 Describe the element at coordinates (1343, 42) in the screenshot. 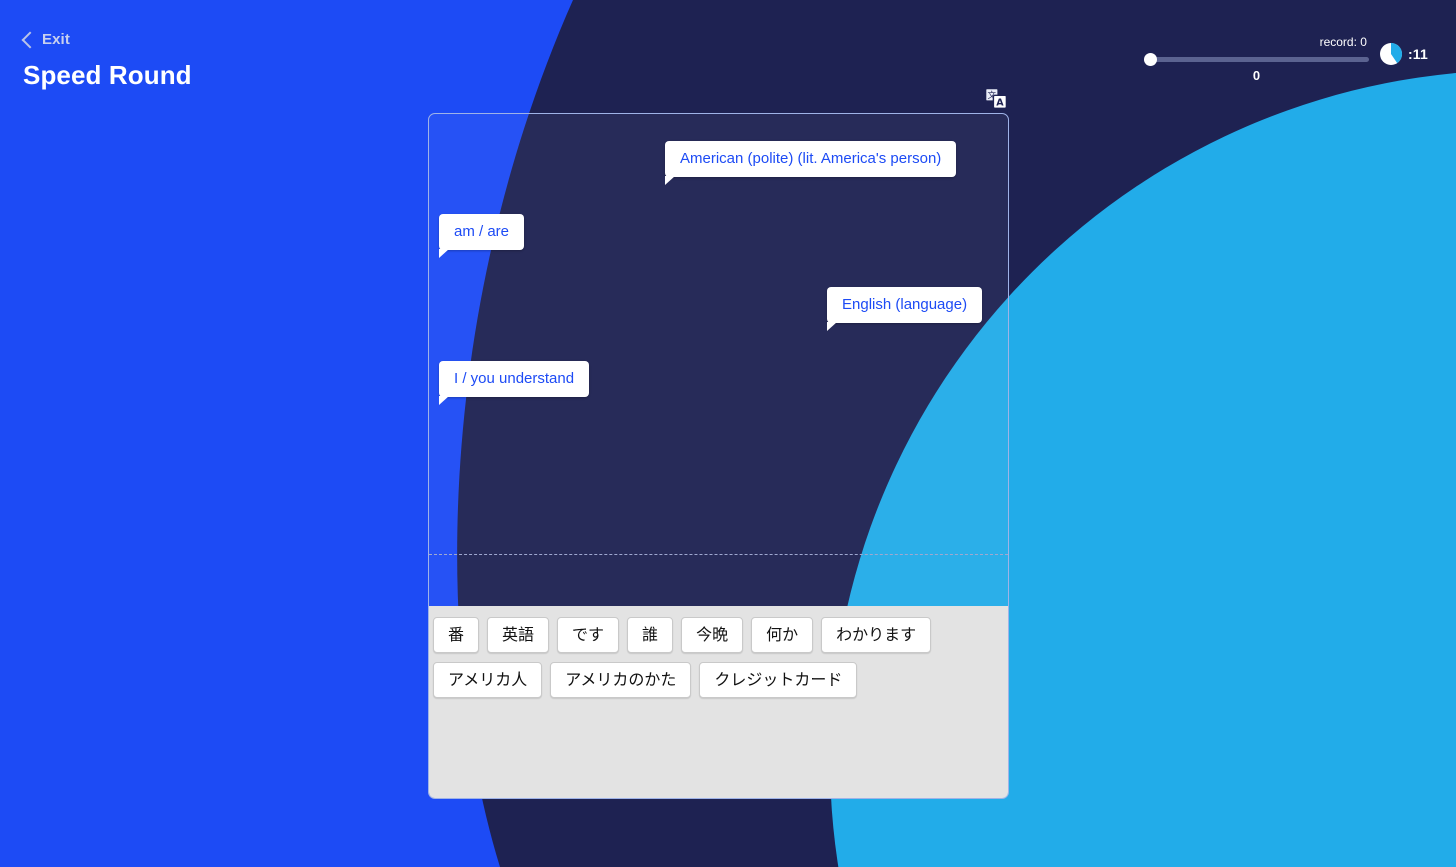

I see `record-label: record: 0` at that location.